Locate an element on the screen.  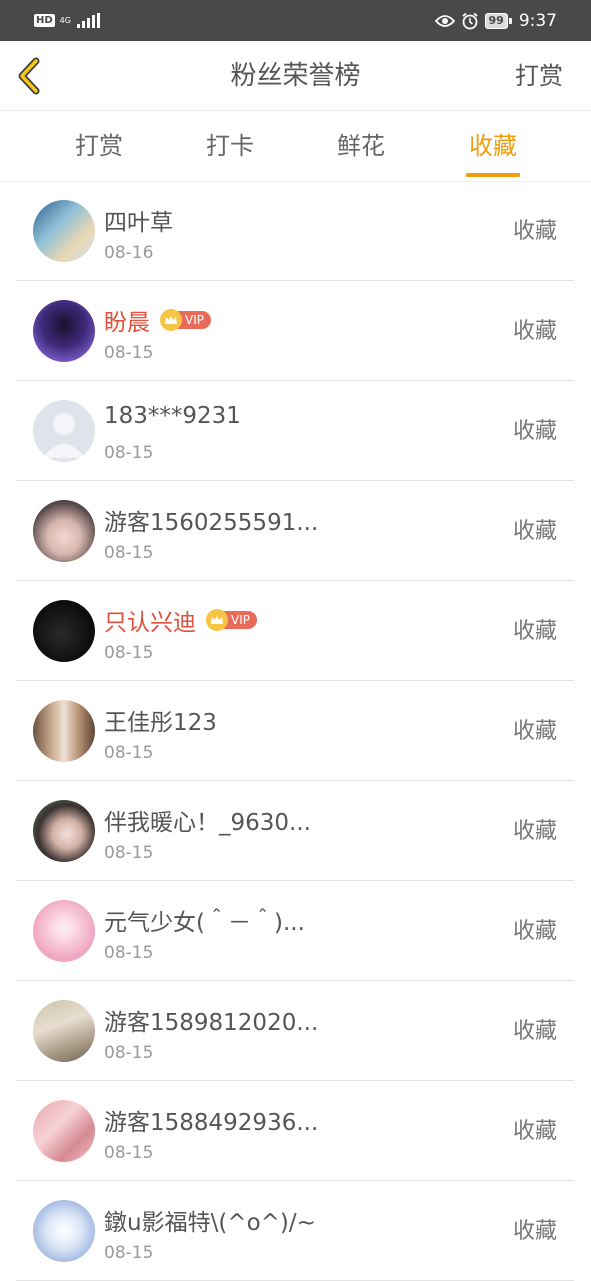
page-title: 粉丝荣誉榜 is located at coordinates (295, 76).